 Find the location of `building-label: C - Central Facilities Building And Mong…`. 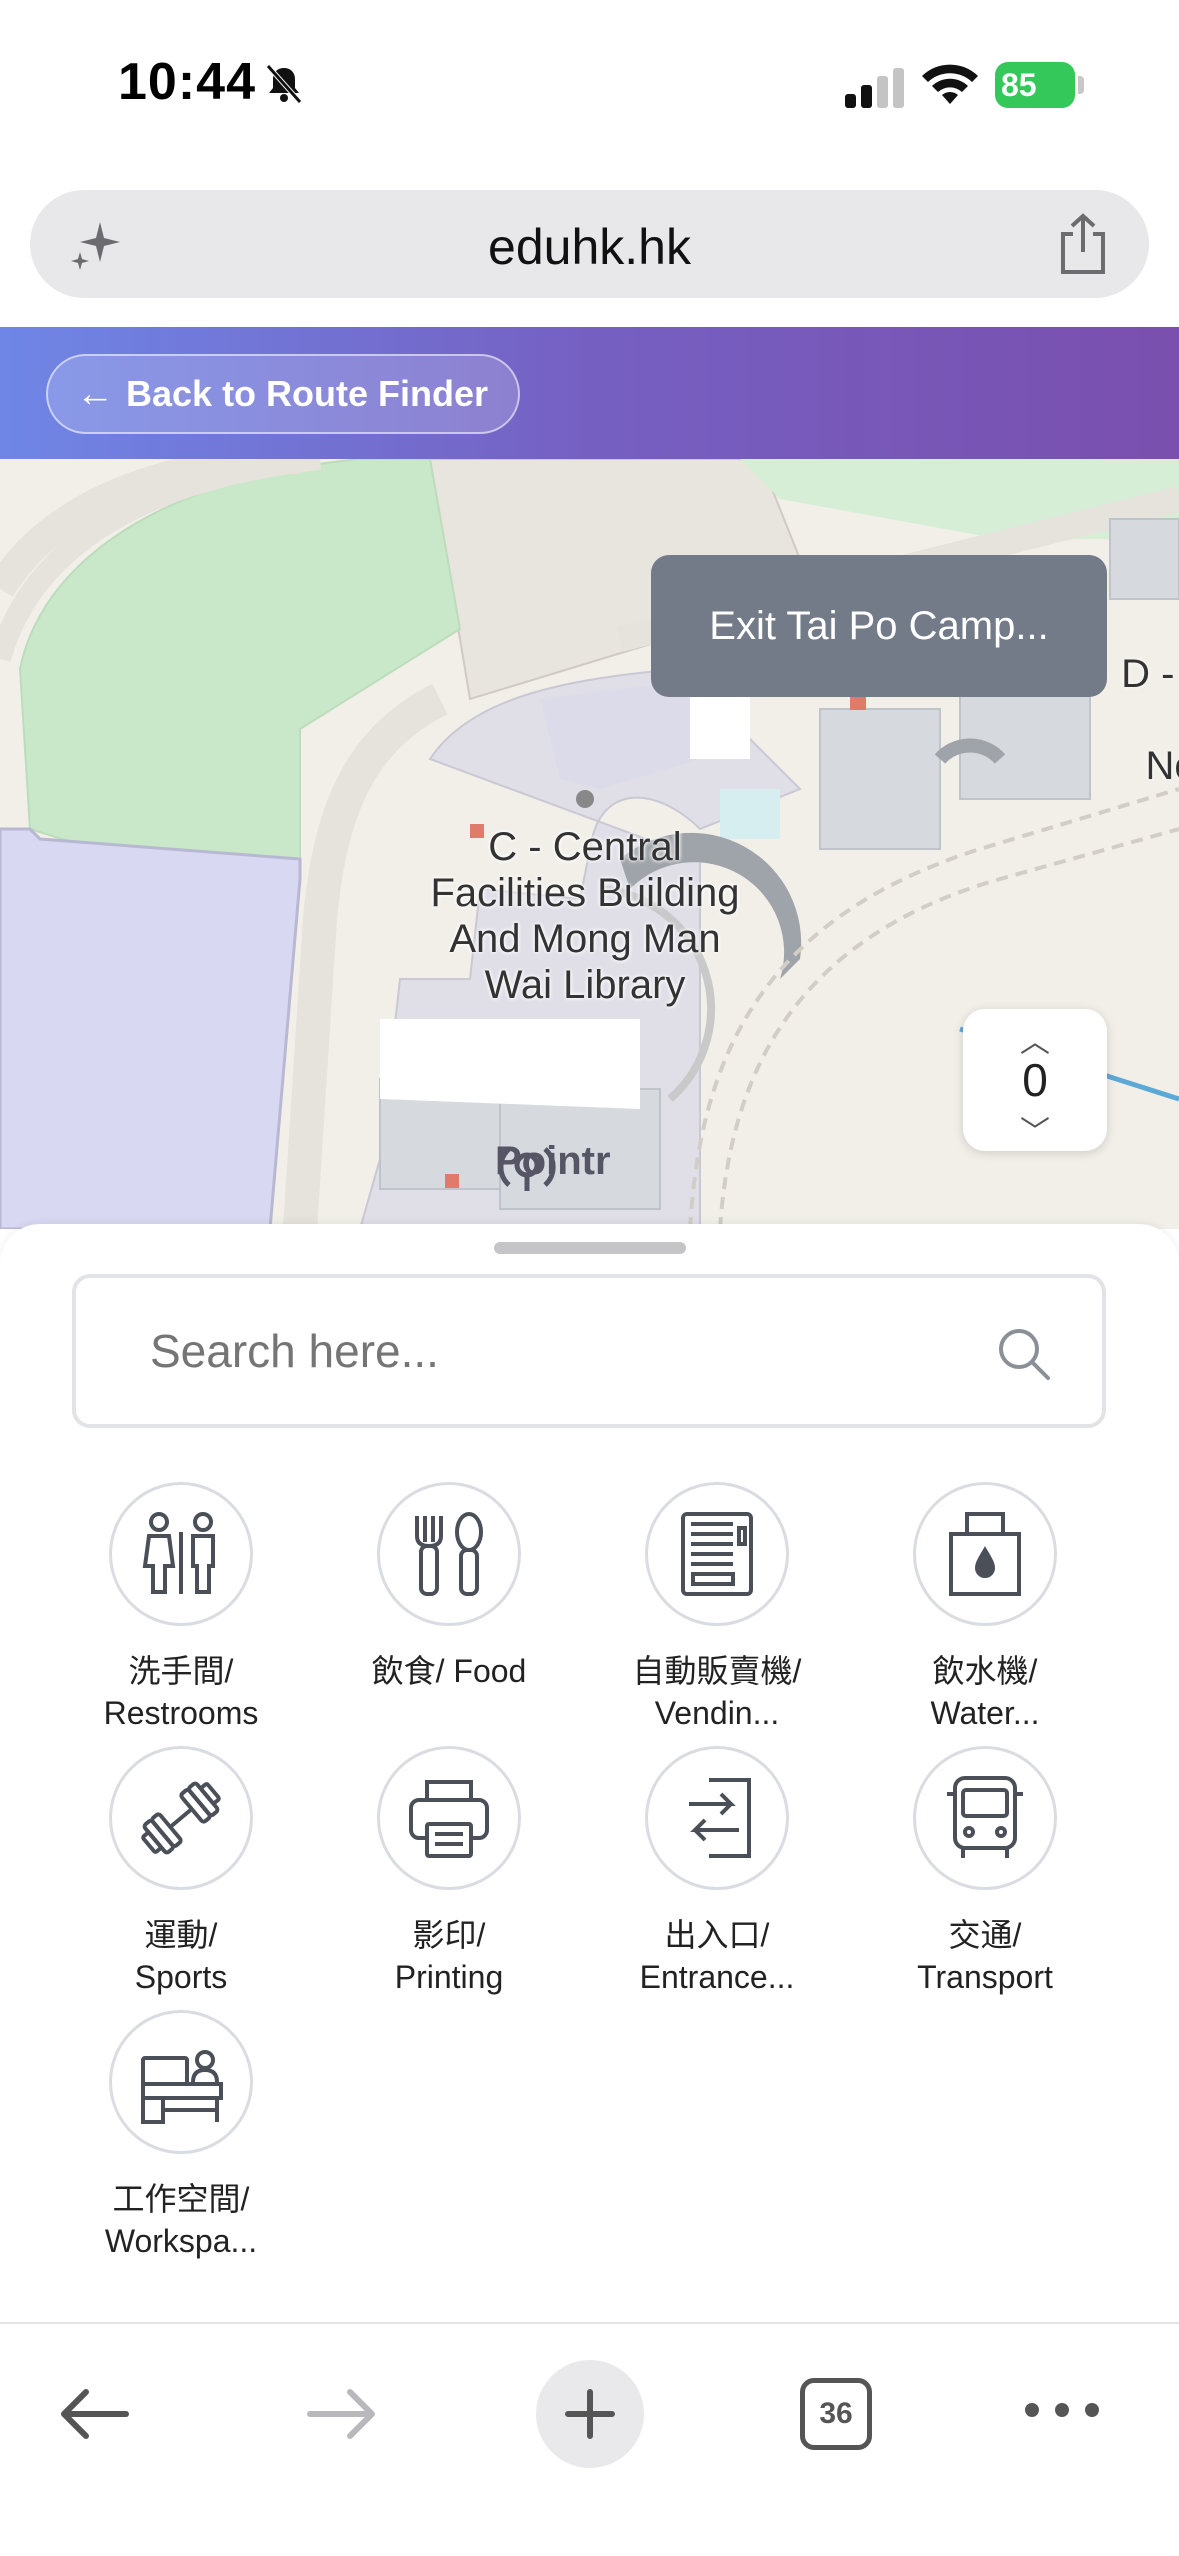

building-label: C - Central Facilities Building And Mong… is located at coordinates (585, 916).